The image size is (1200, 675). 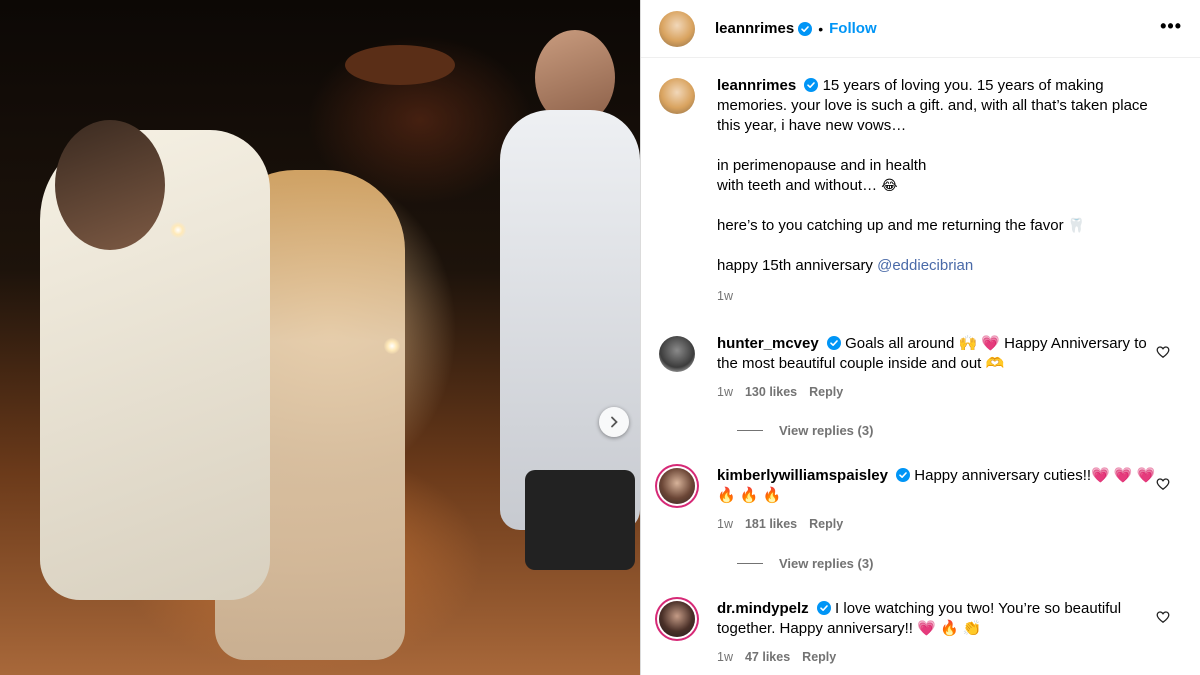 I want to click on man-head, so click(x=110, y=185).